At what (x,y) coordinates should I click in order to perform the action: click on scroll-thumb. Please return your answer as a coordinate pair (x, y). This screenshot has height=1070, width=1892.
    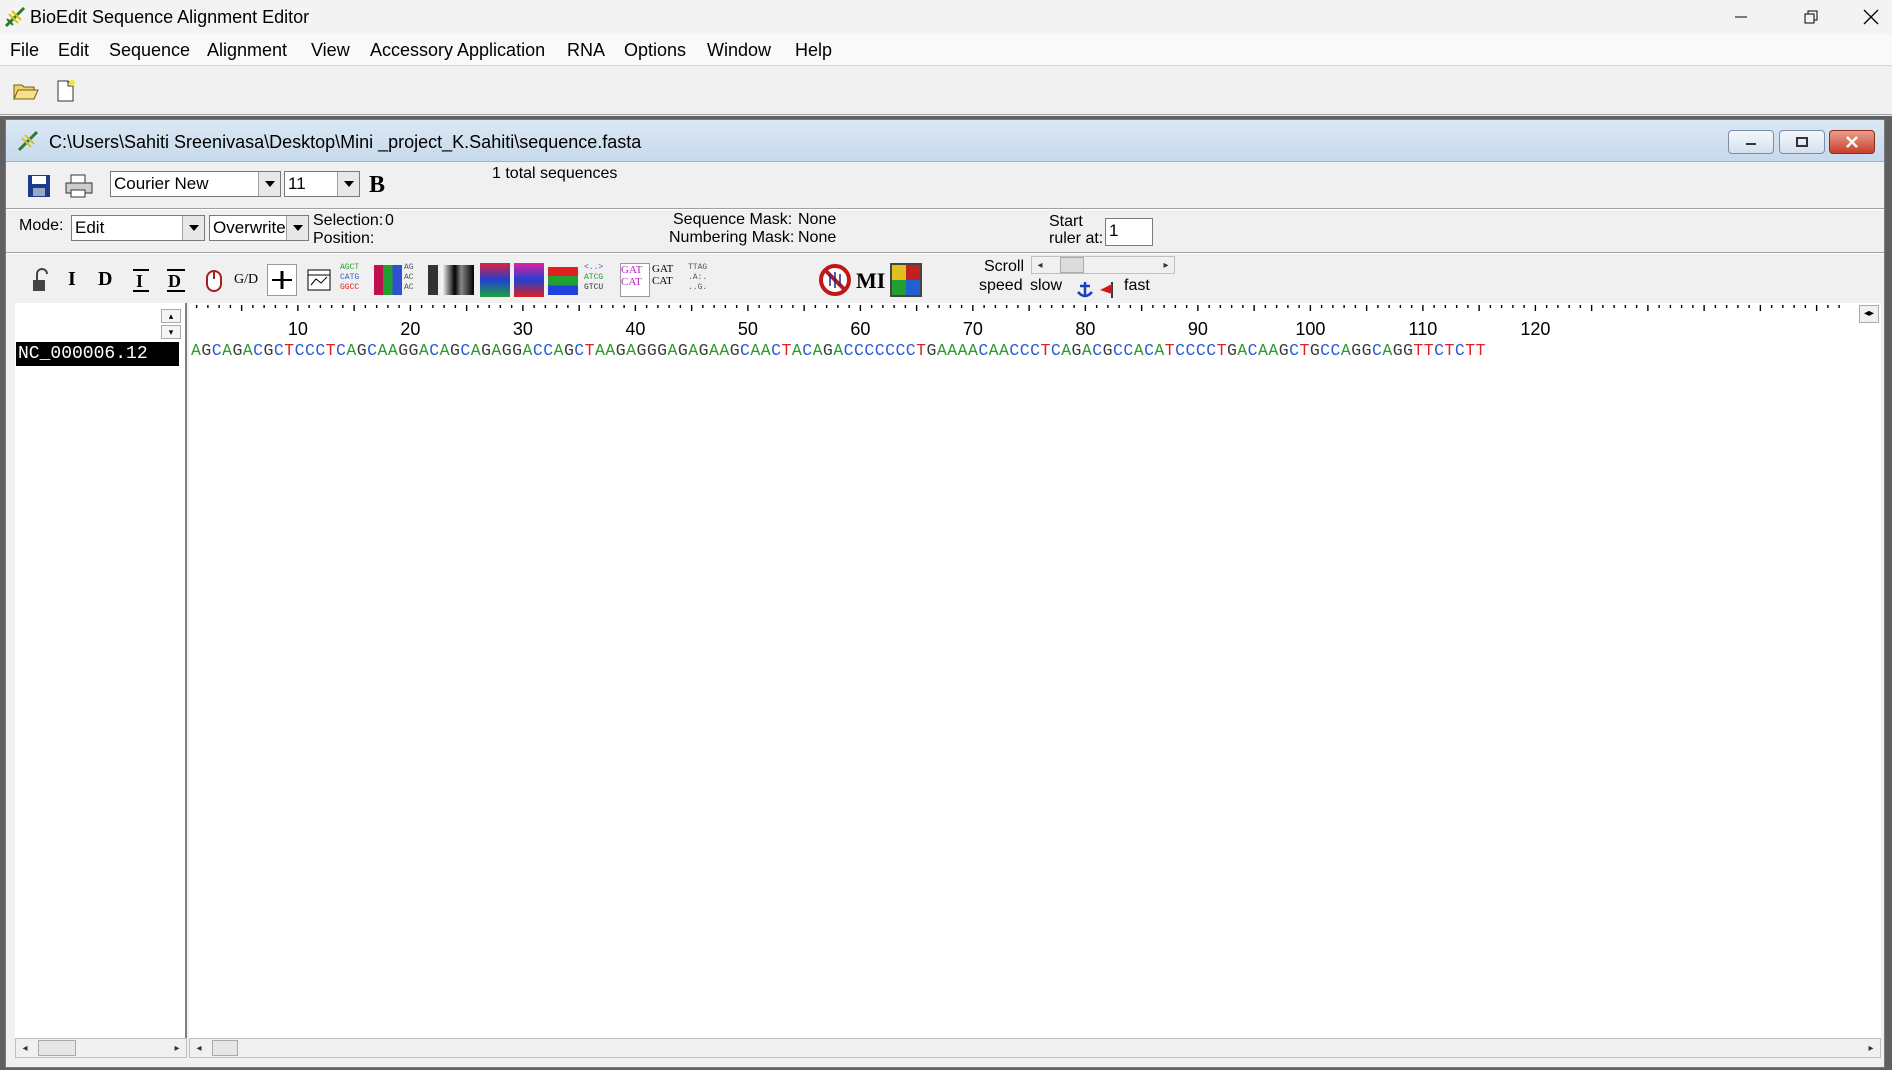
    Looking at the image, I should click on (225, 1048).